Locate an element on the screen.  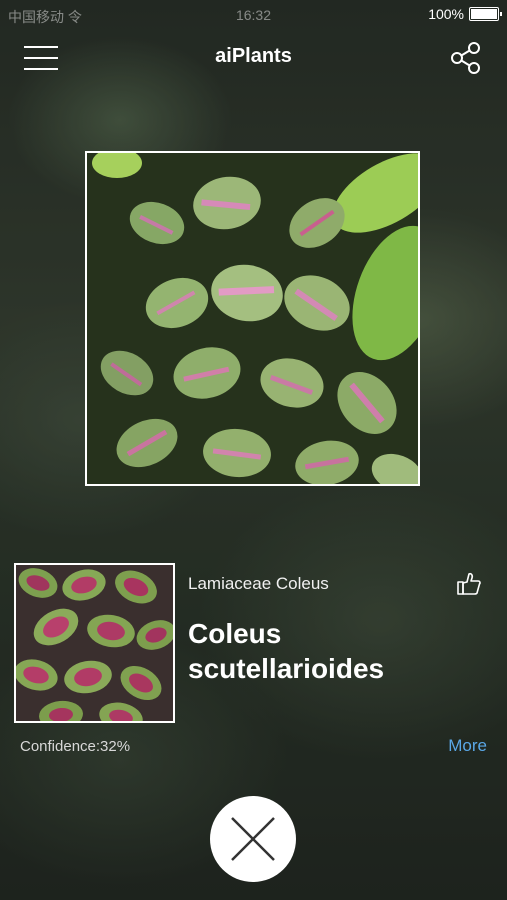
coleus-thumbnail-graphic is located at coordinates (94, 643).